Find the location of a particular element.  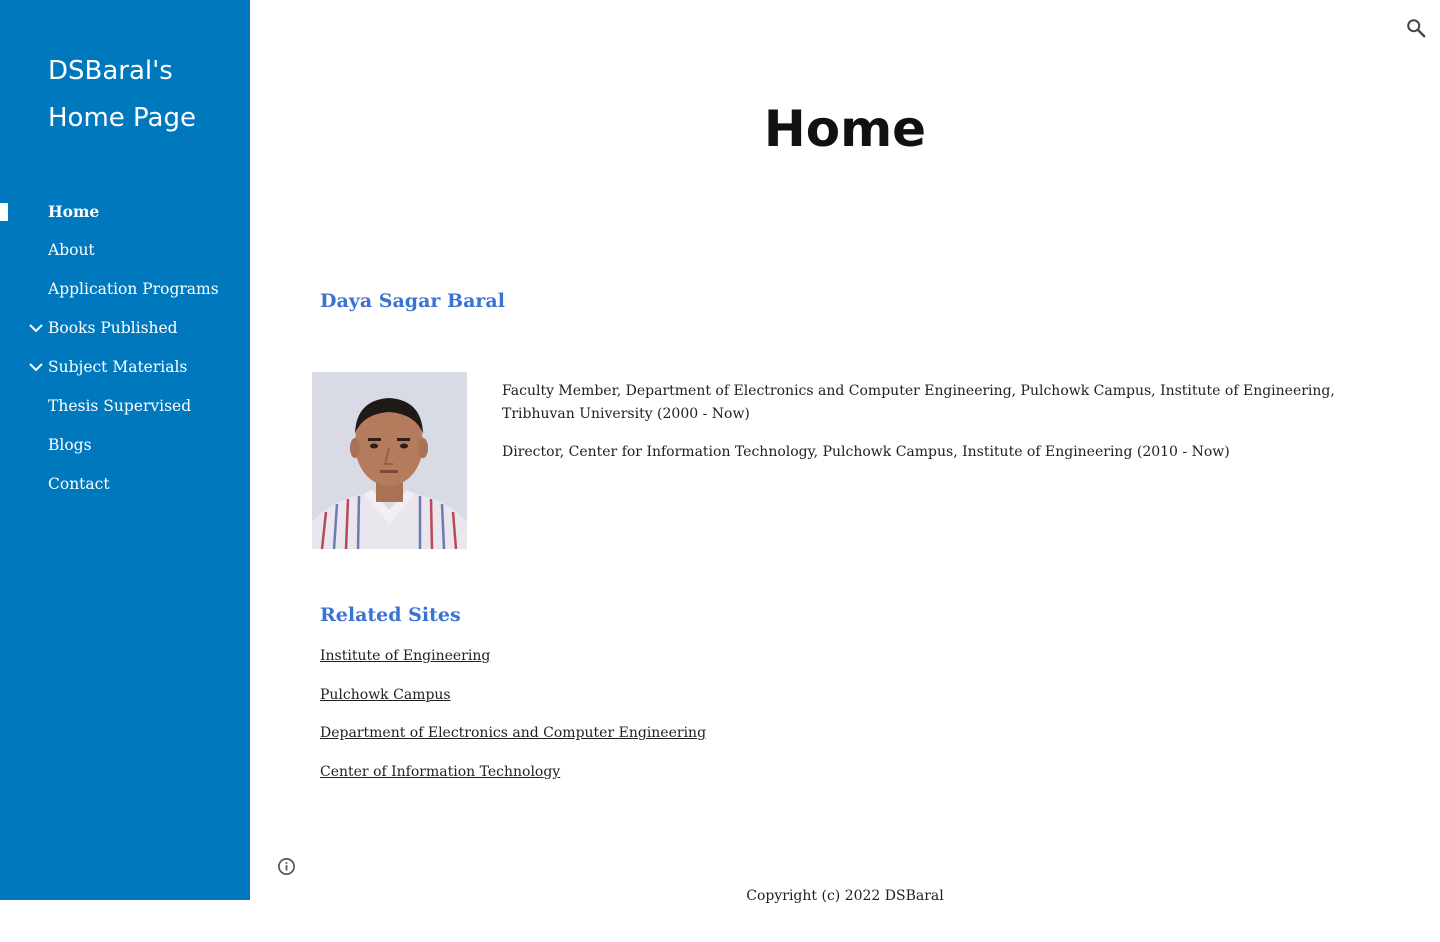

copyright-text: Copyright (c) 2022 DSBaral is located at coordinates (845, 896).